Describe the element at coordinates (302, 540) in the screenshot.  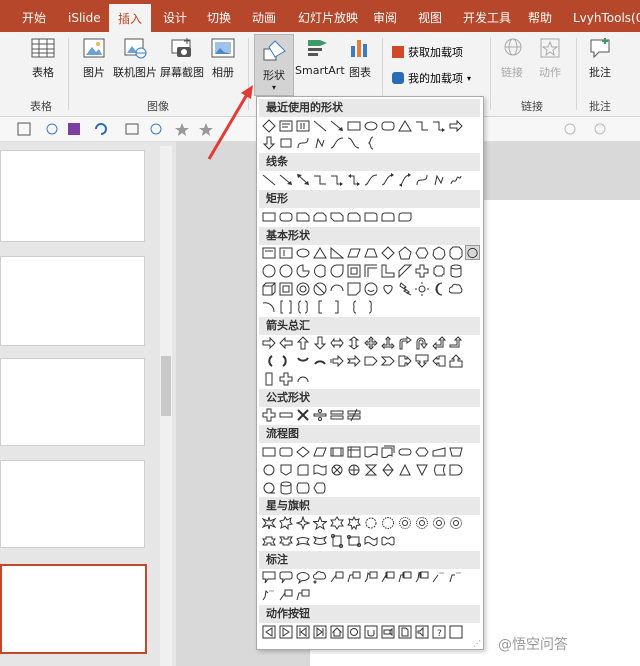
I see `curved-ribbon-up-shape-icon` at that location.